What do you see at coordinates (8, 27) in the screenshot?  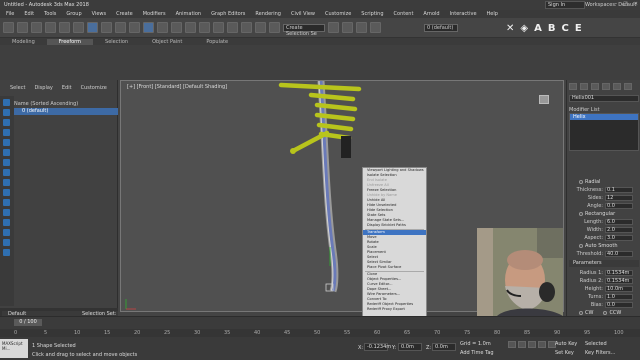 I see `undo-icon` at bounding box center [8, 27].